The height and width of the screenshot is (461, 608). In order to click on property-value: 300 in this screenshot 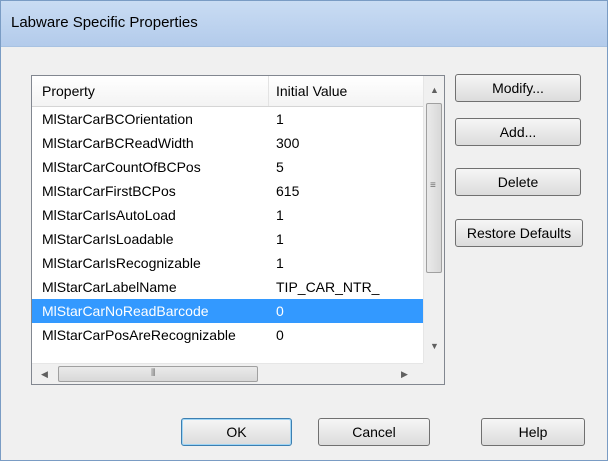, I will do `click(288, 143)`.